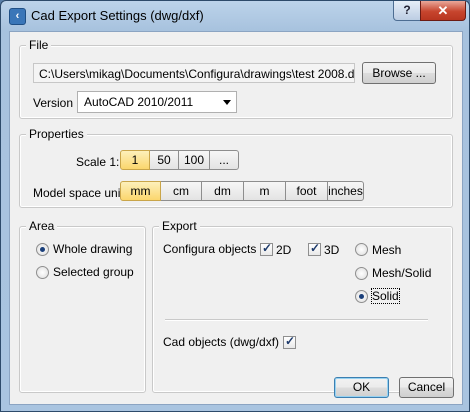 The height and width of the screenshot is (412, 470). I want to click on whole-drawing-label: Whole drawing, so click(93, 249).